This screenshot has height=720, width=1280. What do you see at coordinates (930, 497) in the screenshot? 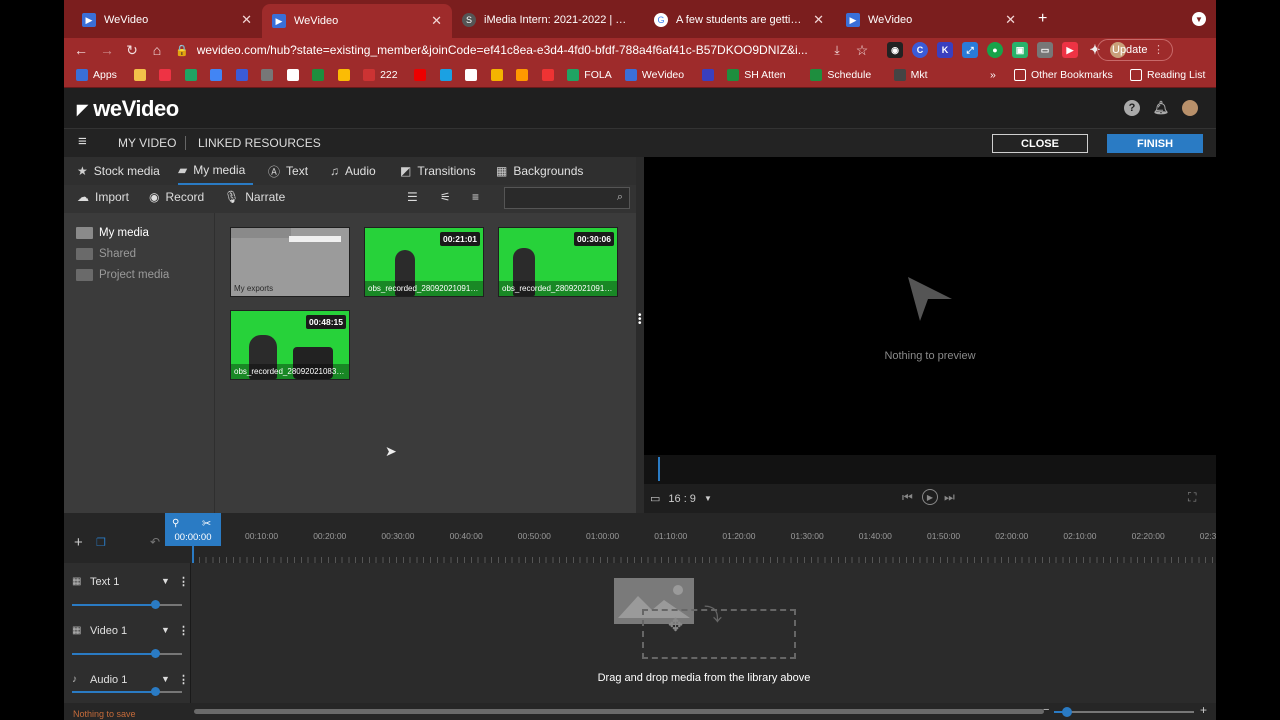
I see `play-icon: ▶` at bounding box center [930, 497].